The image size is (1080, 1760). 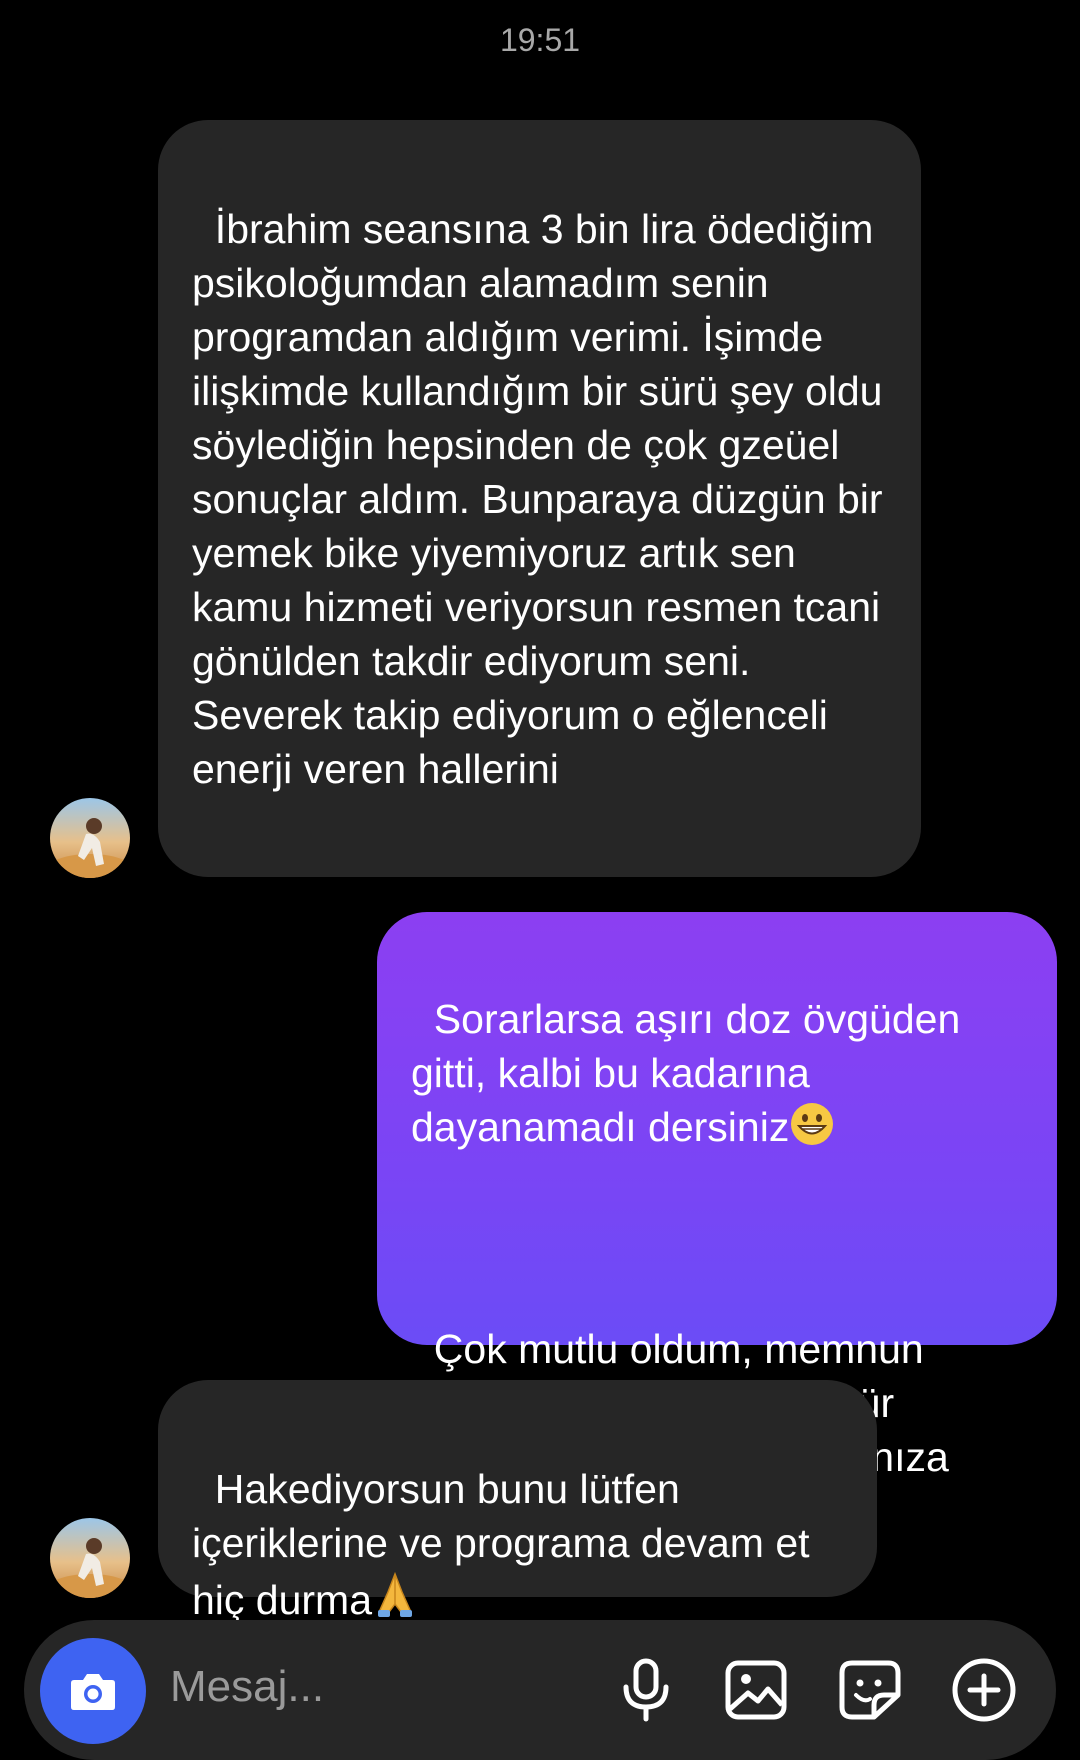 I want to click on sticker-button, so click(x=870, y=1690).